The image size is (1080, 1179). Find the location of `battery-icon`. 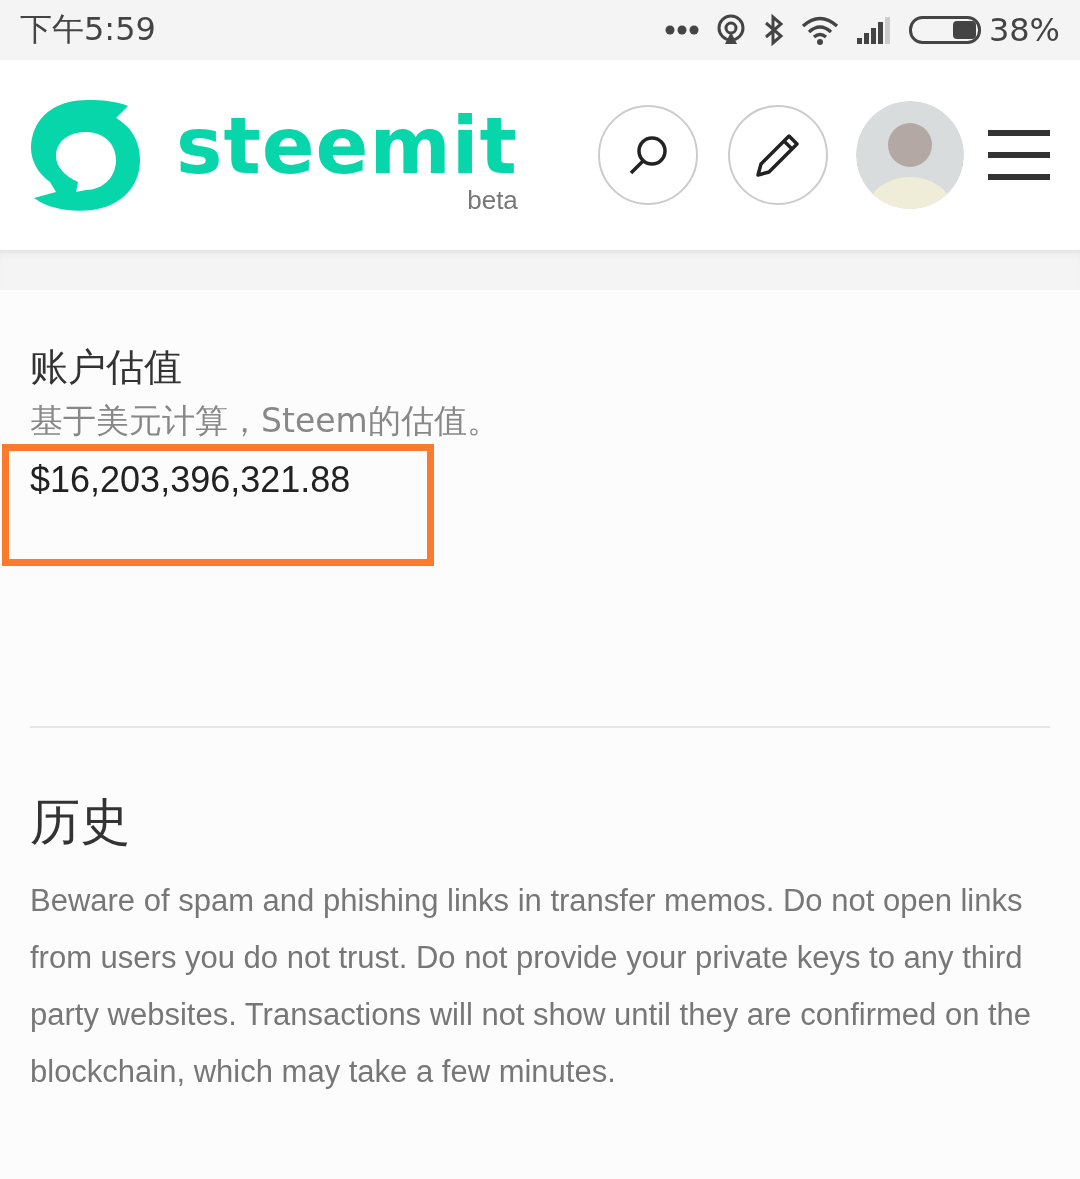

battery-icon is located at coordinates (944, 30).